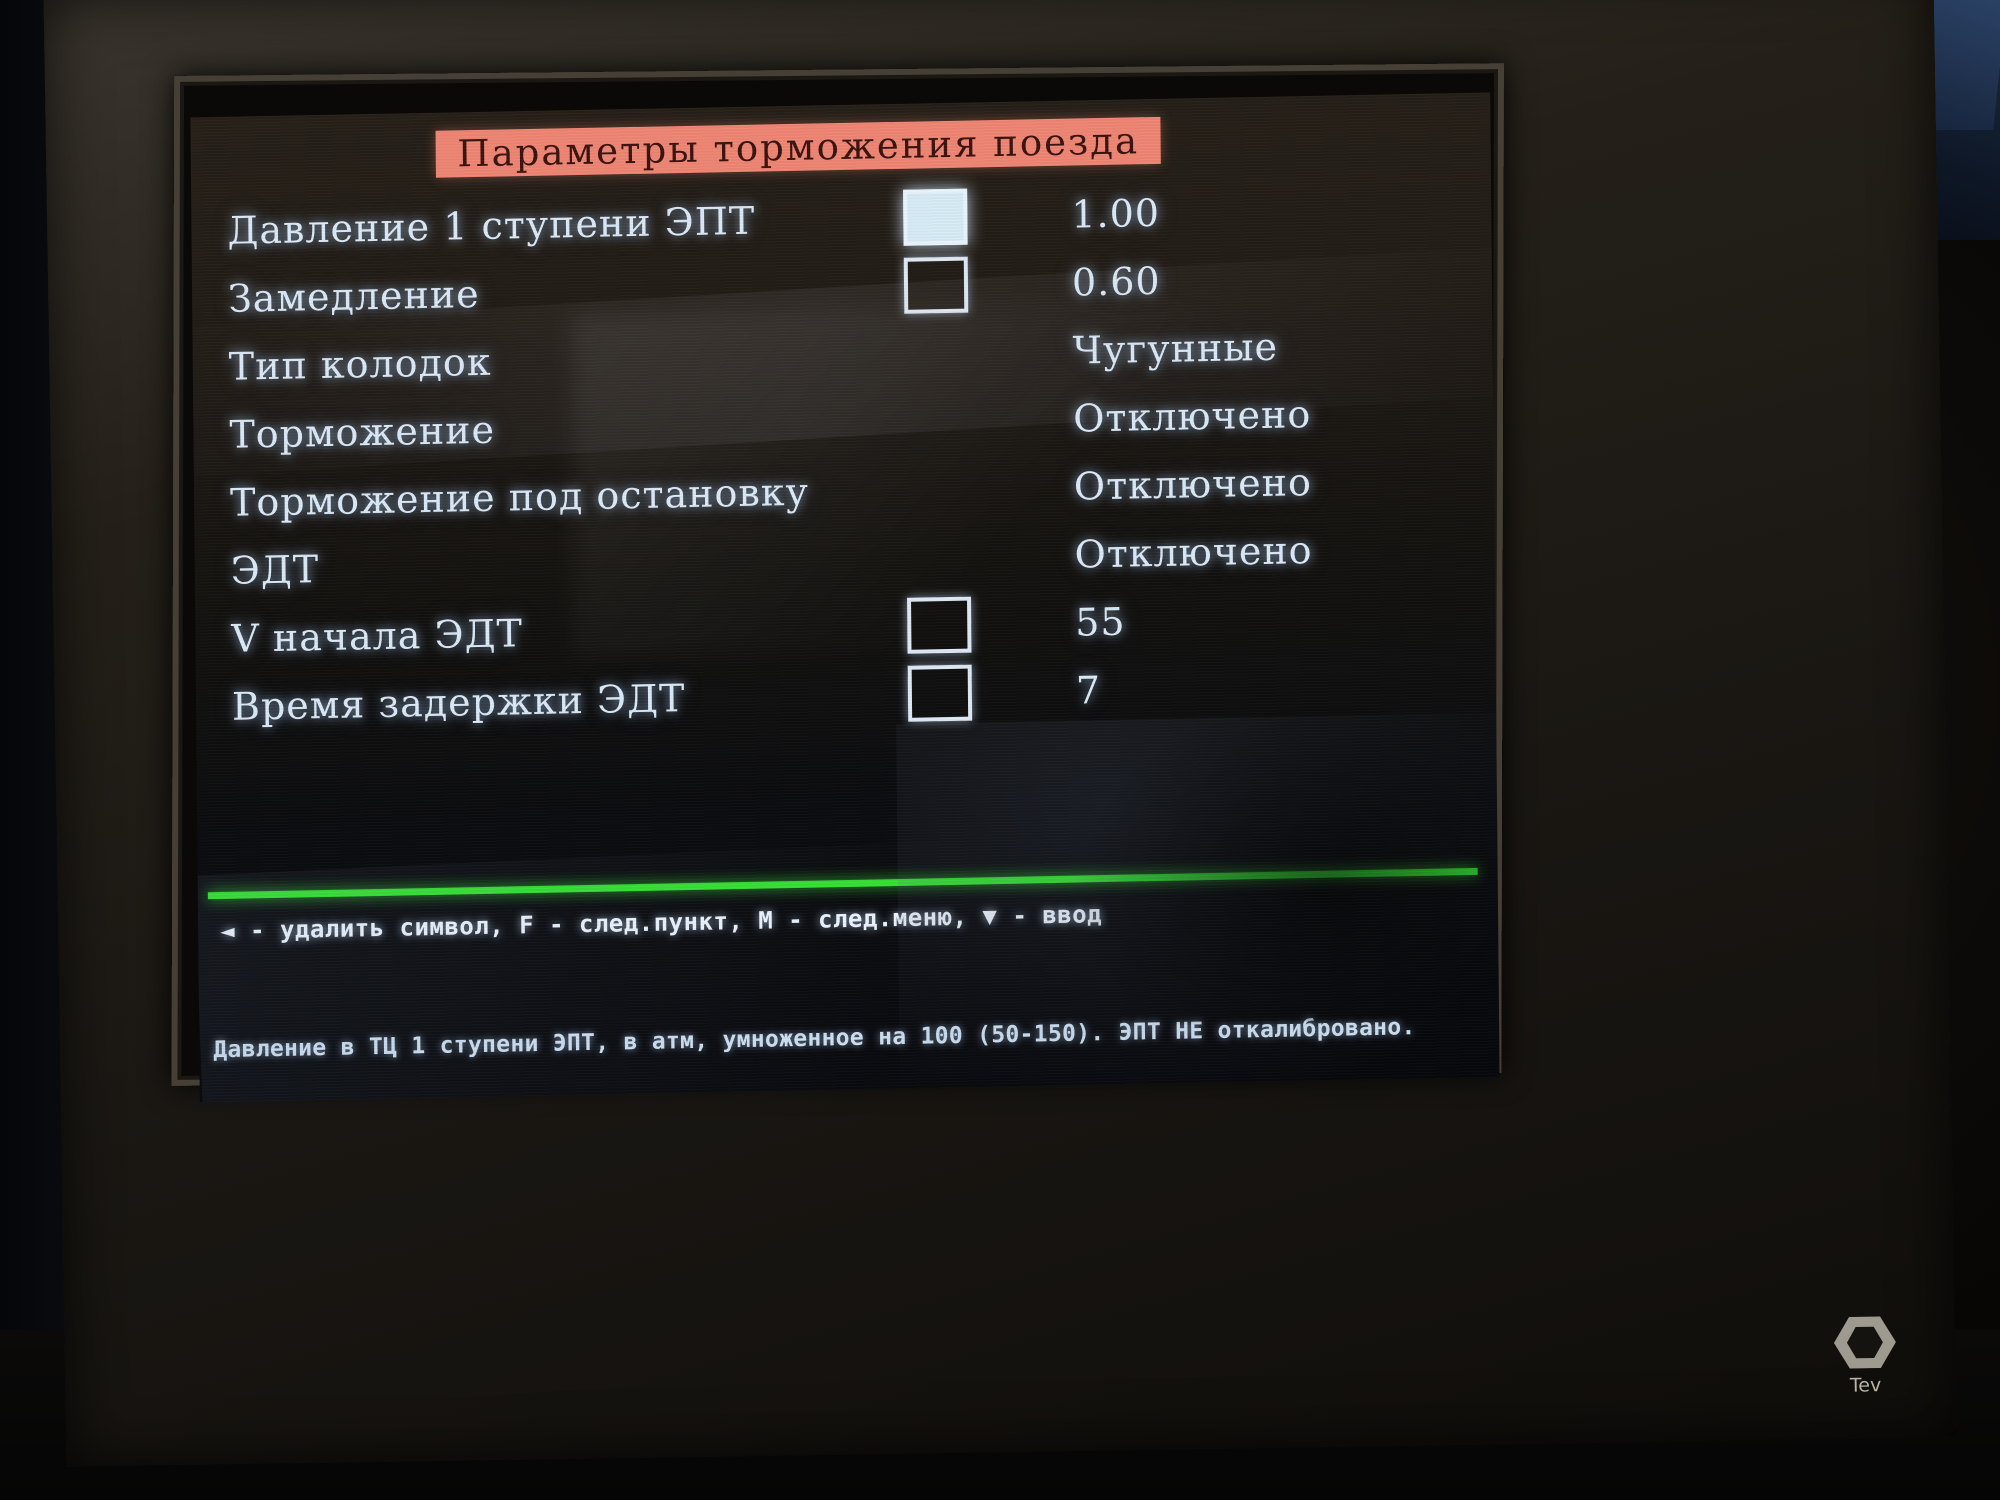 This screenshot has height=1500, width=2000. What do you see at coordinates (1116, 281) in the screenshot?
I see `parameter-value: 0.60` at bounding box center [1116, 281].